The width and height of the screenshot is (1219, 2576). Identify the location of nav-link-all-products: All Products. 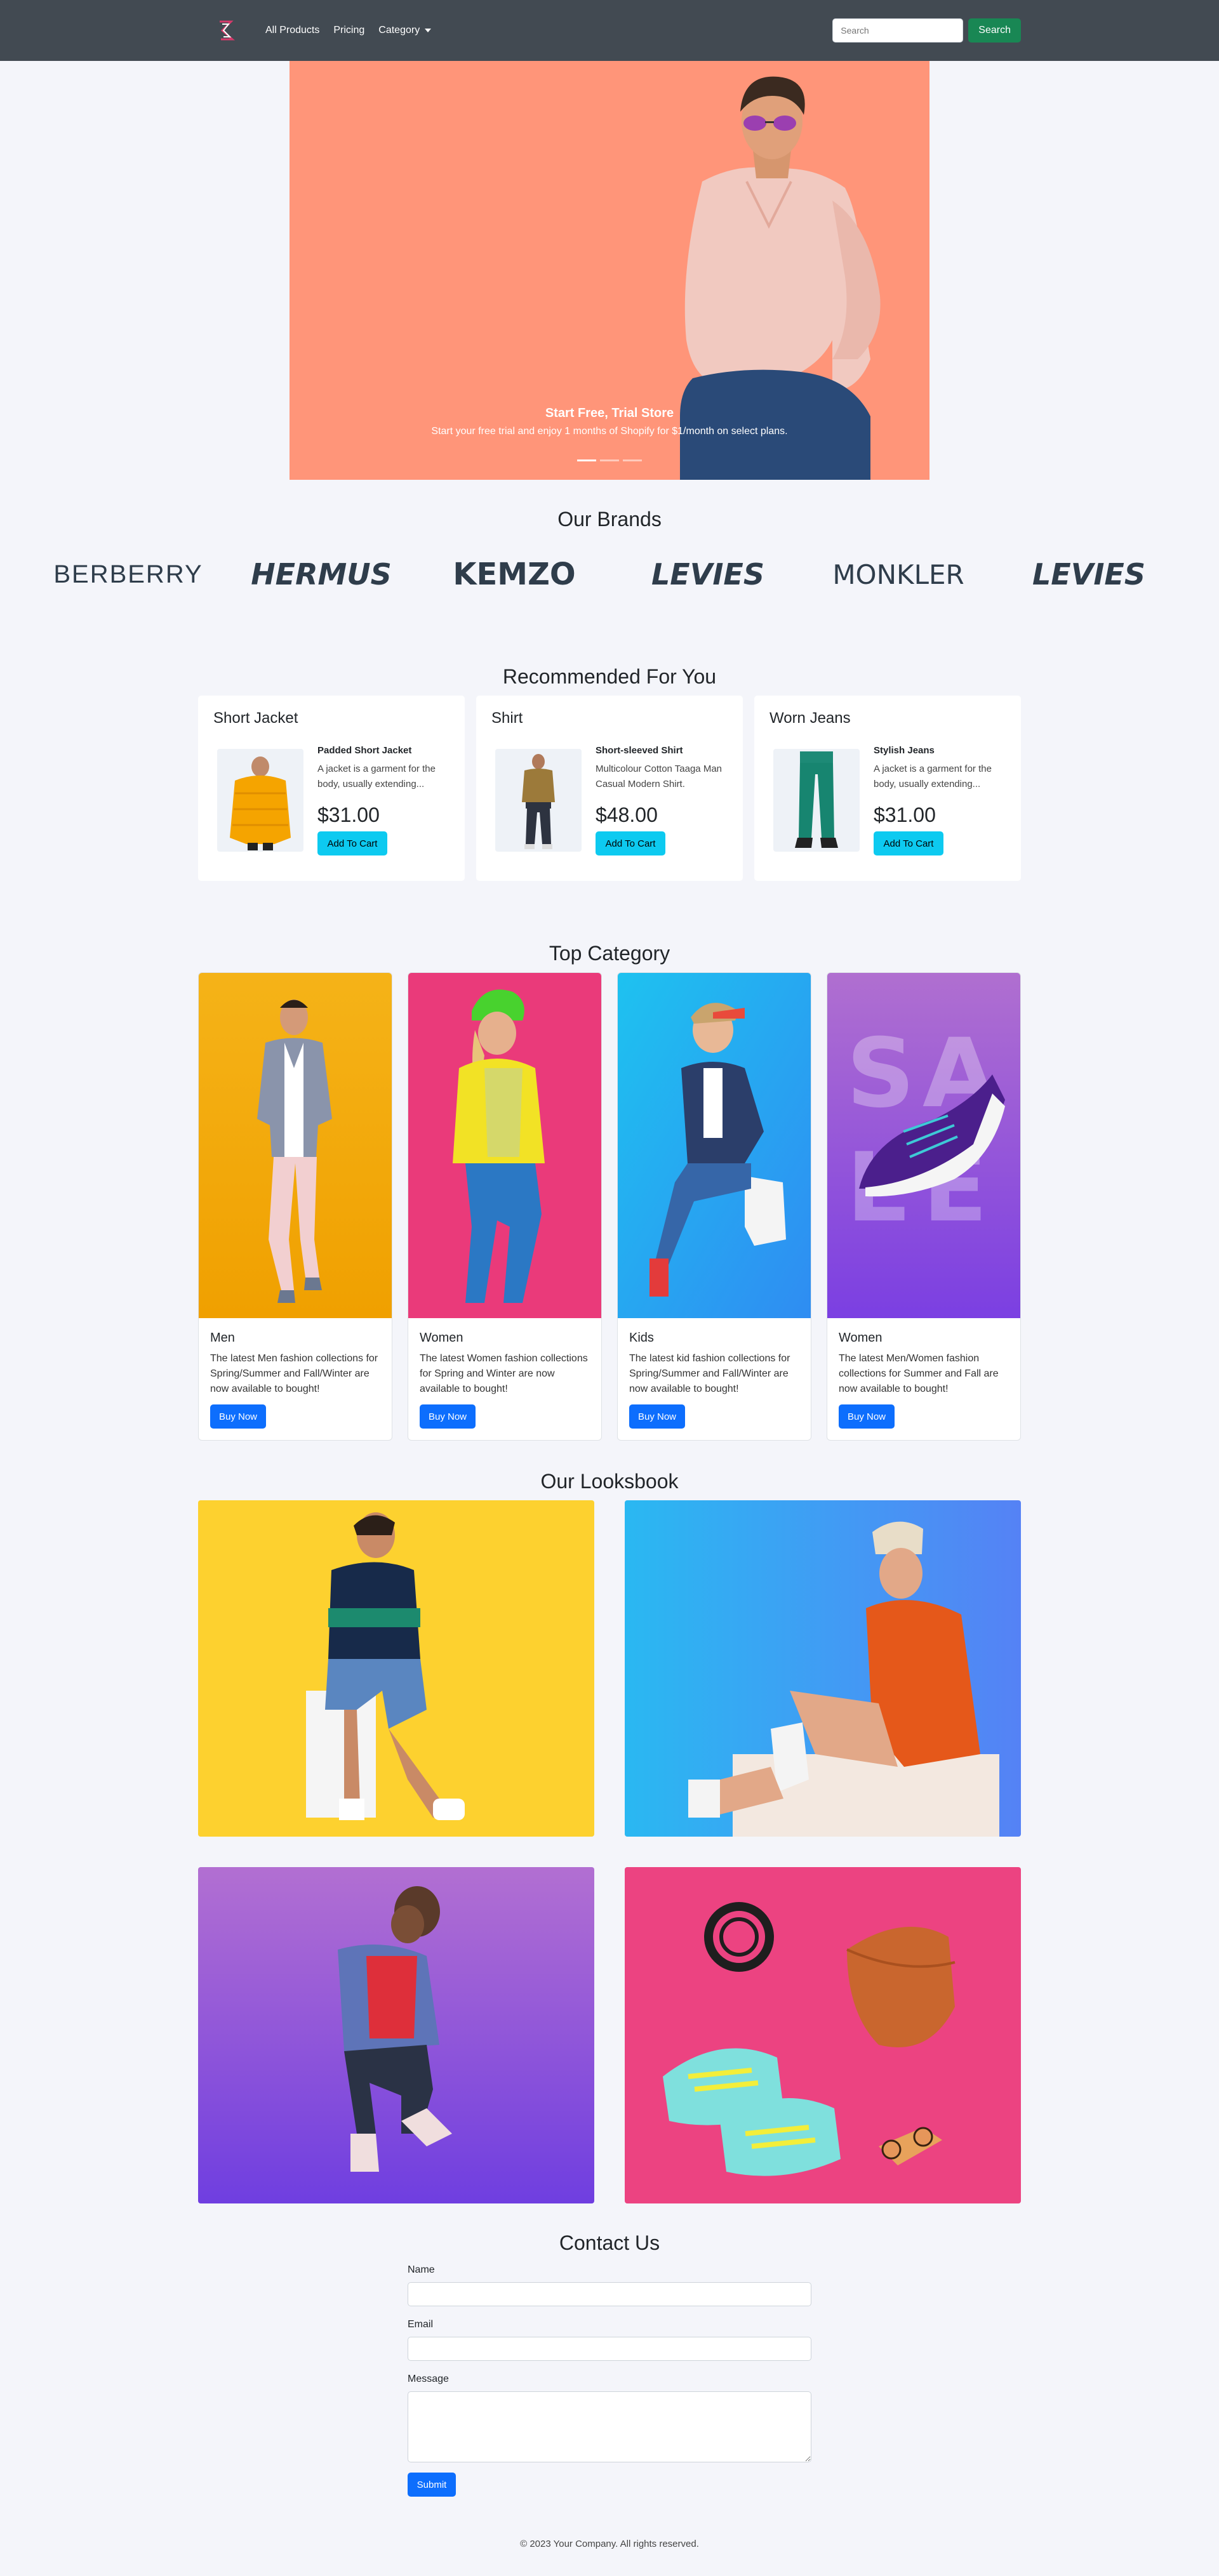
(292, 31).